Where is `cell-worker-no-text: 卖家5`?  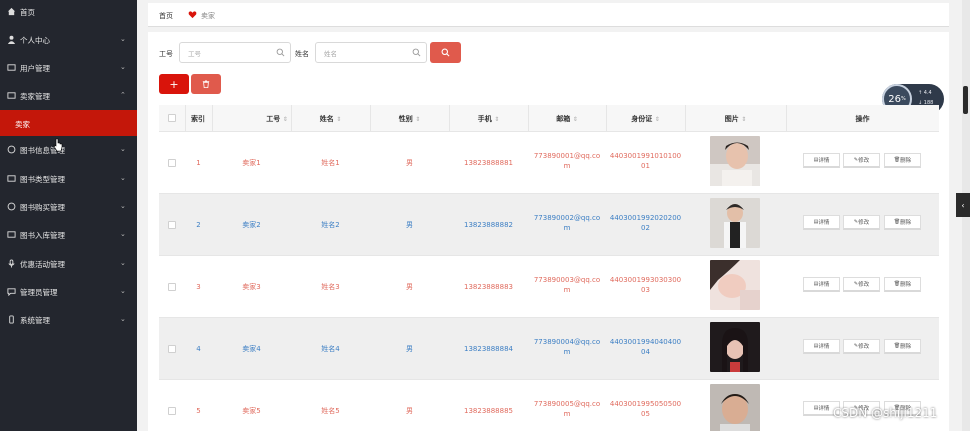 cell-worker-no-text: 卖家5 is located at coordinates (251, 411).